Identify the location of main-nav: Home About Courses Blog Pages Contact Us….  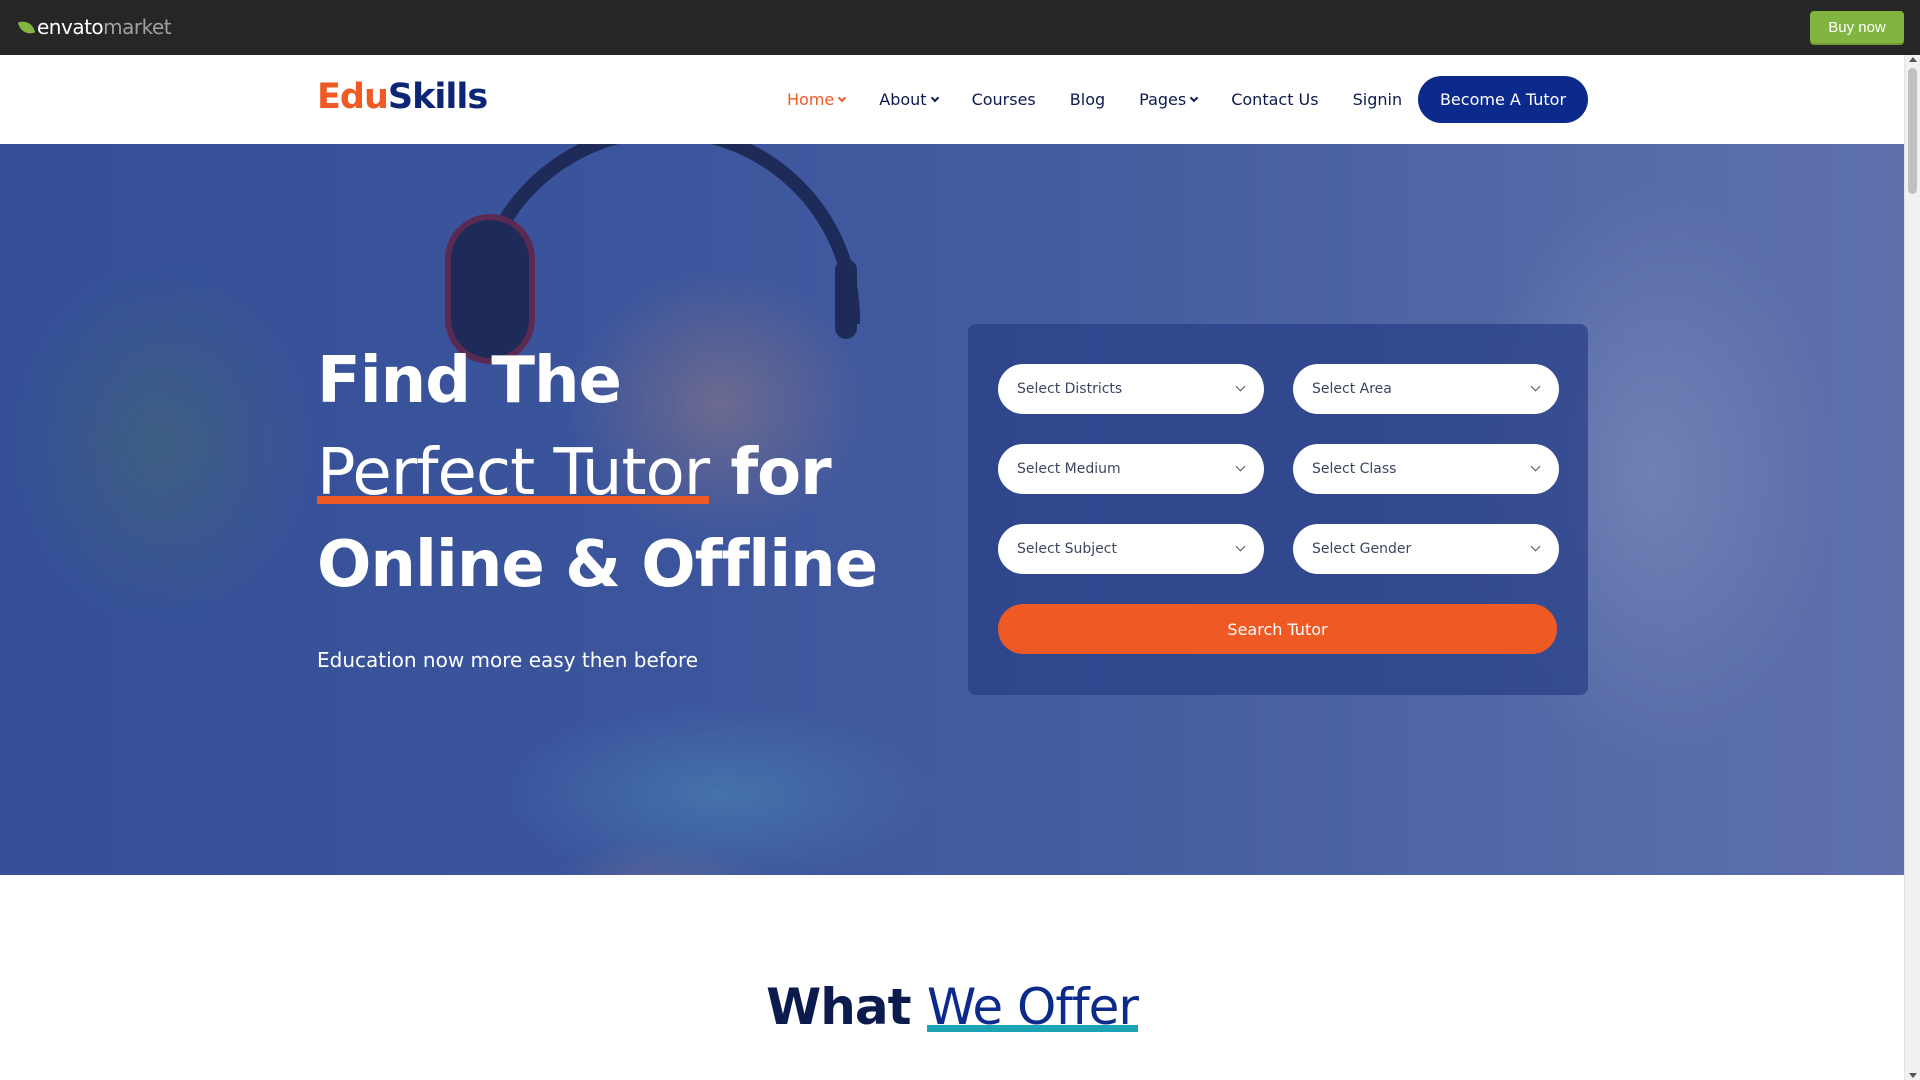
(1111, 99).